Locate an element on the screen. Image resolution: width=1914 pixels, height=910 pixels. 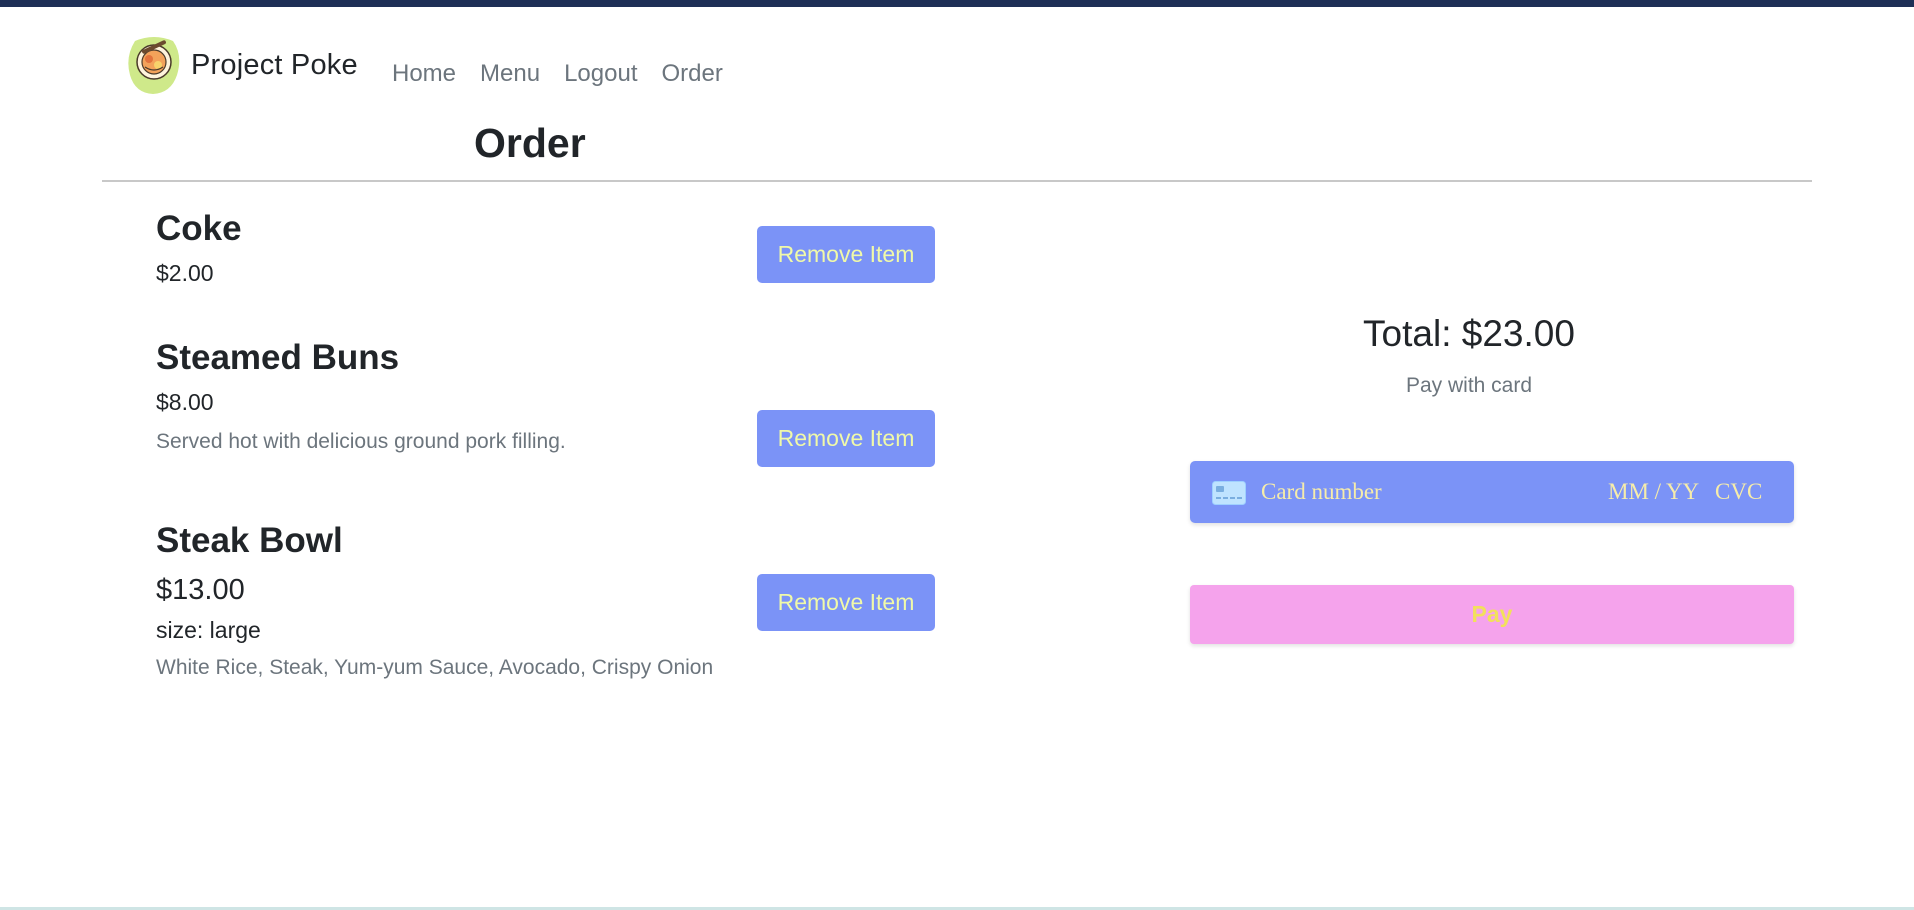
card-cvc-placeholder: CVC is located at coordinates (1738, 492).